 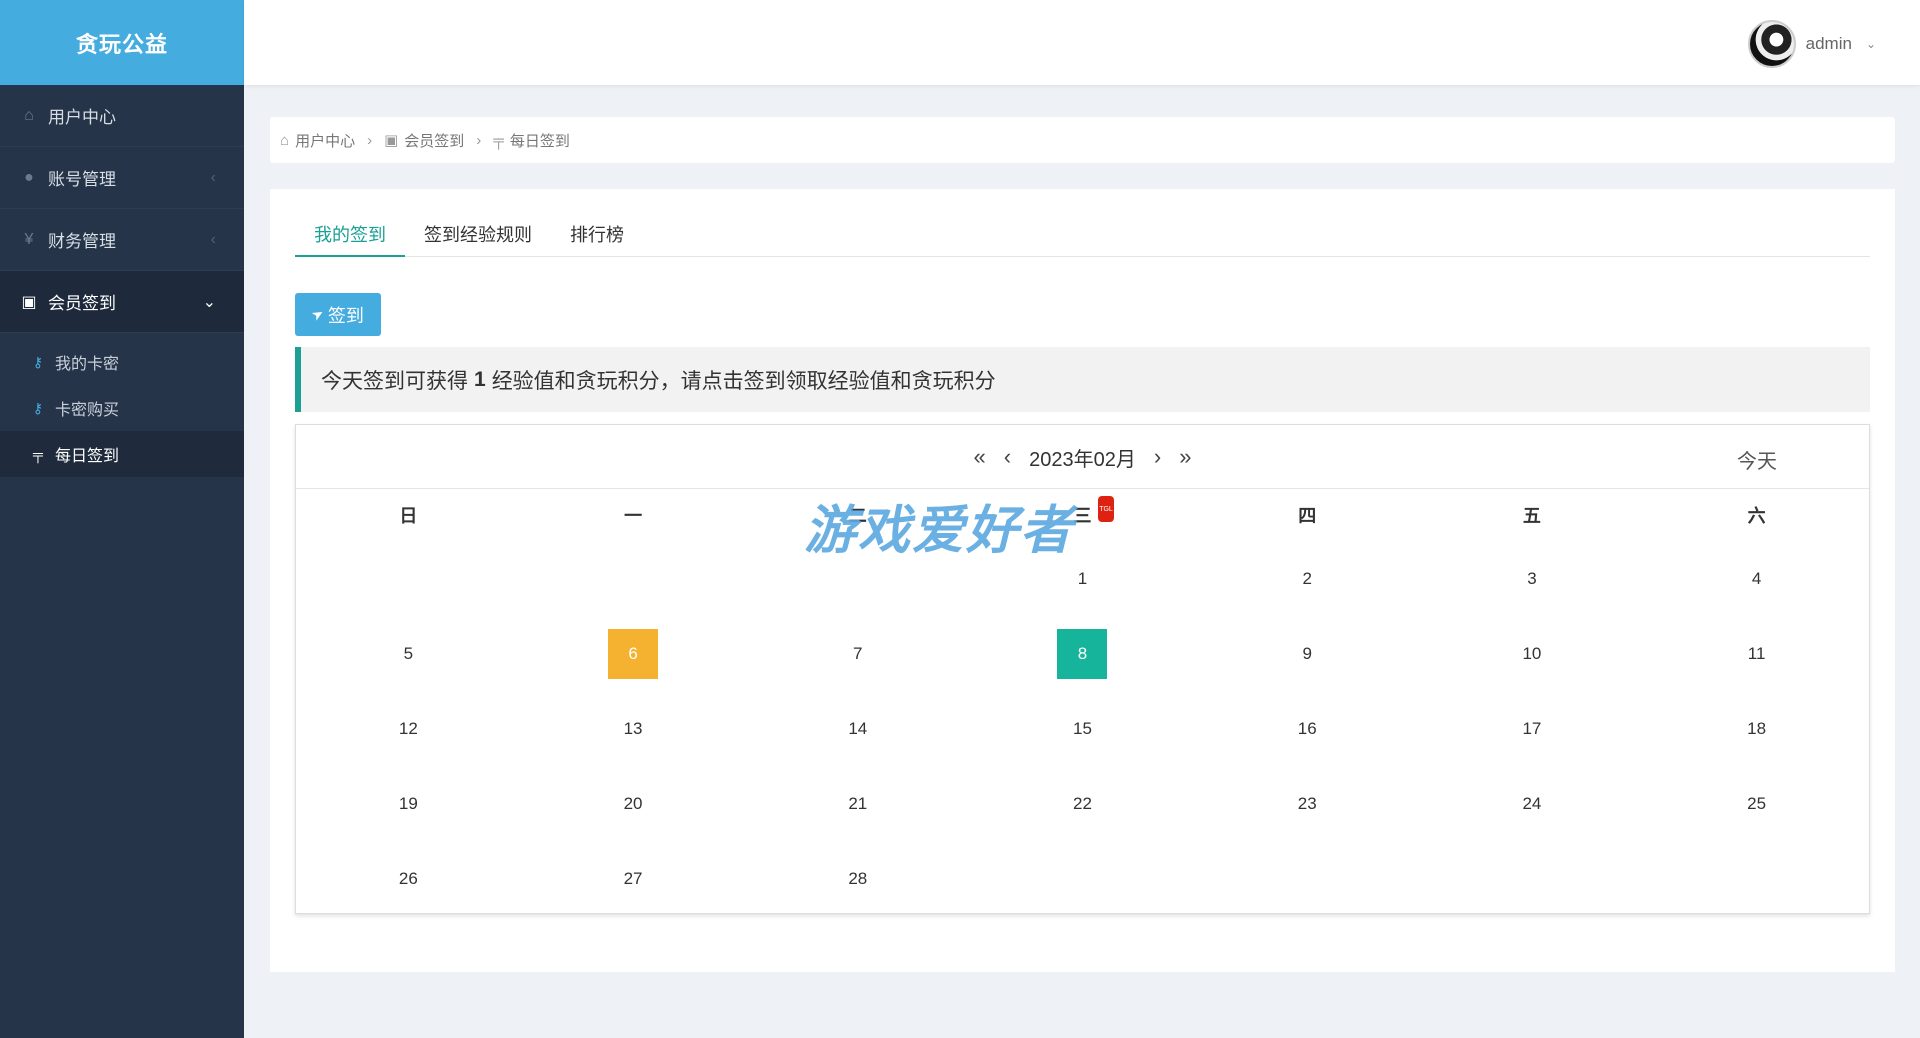 I want to click on calendar-day-6: 6, so click(x=633, y=653).